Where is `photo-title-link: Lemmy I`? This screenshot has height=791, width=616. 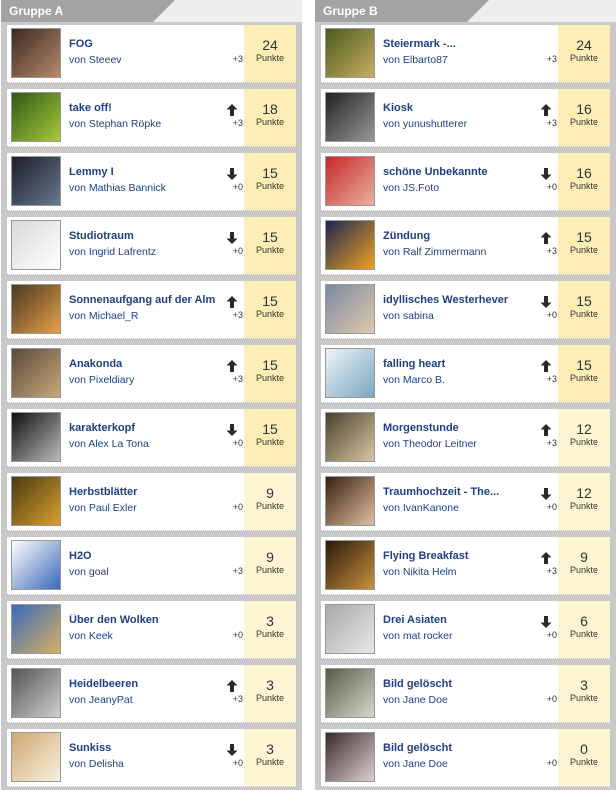 photo-title-link: Lemmy I is located at coordinates (157, 172).